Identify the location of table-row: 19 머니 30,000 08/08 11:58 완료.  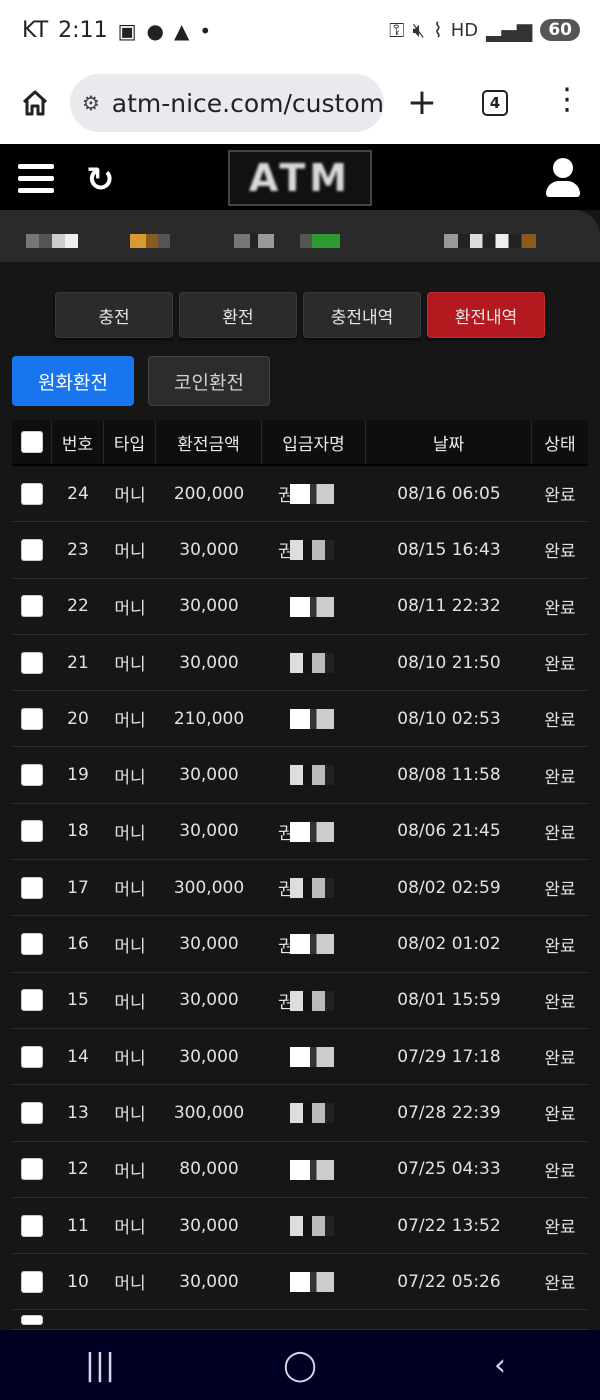
(300, 775).